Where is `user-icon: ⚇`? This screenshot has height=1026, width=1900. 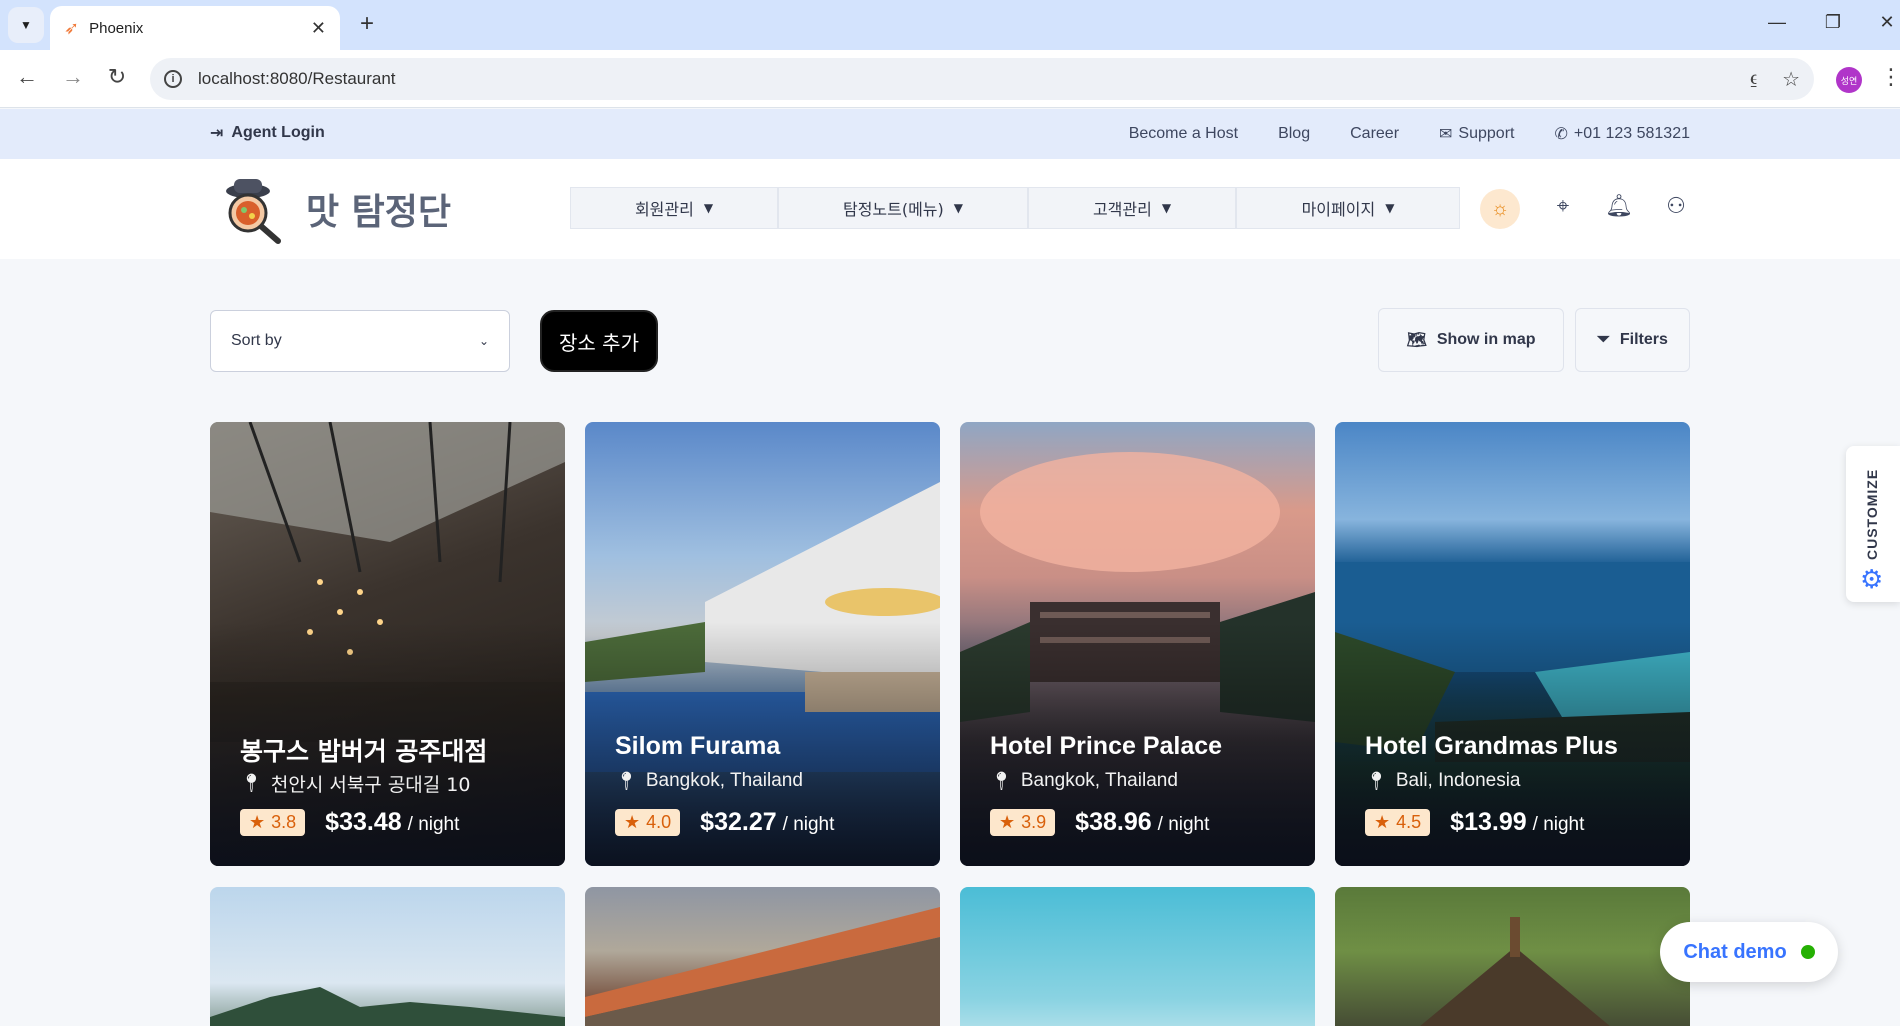
user-icon: ⚇ is located at coordinates (1676, 206).